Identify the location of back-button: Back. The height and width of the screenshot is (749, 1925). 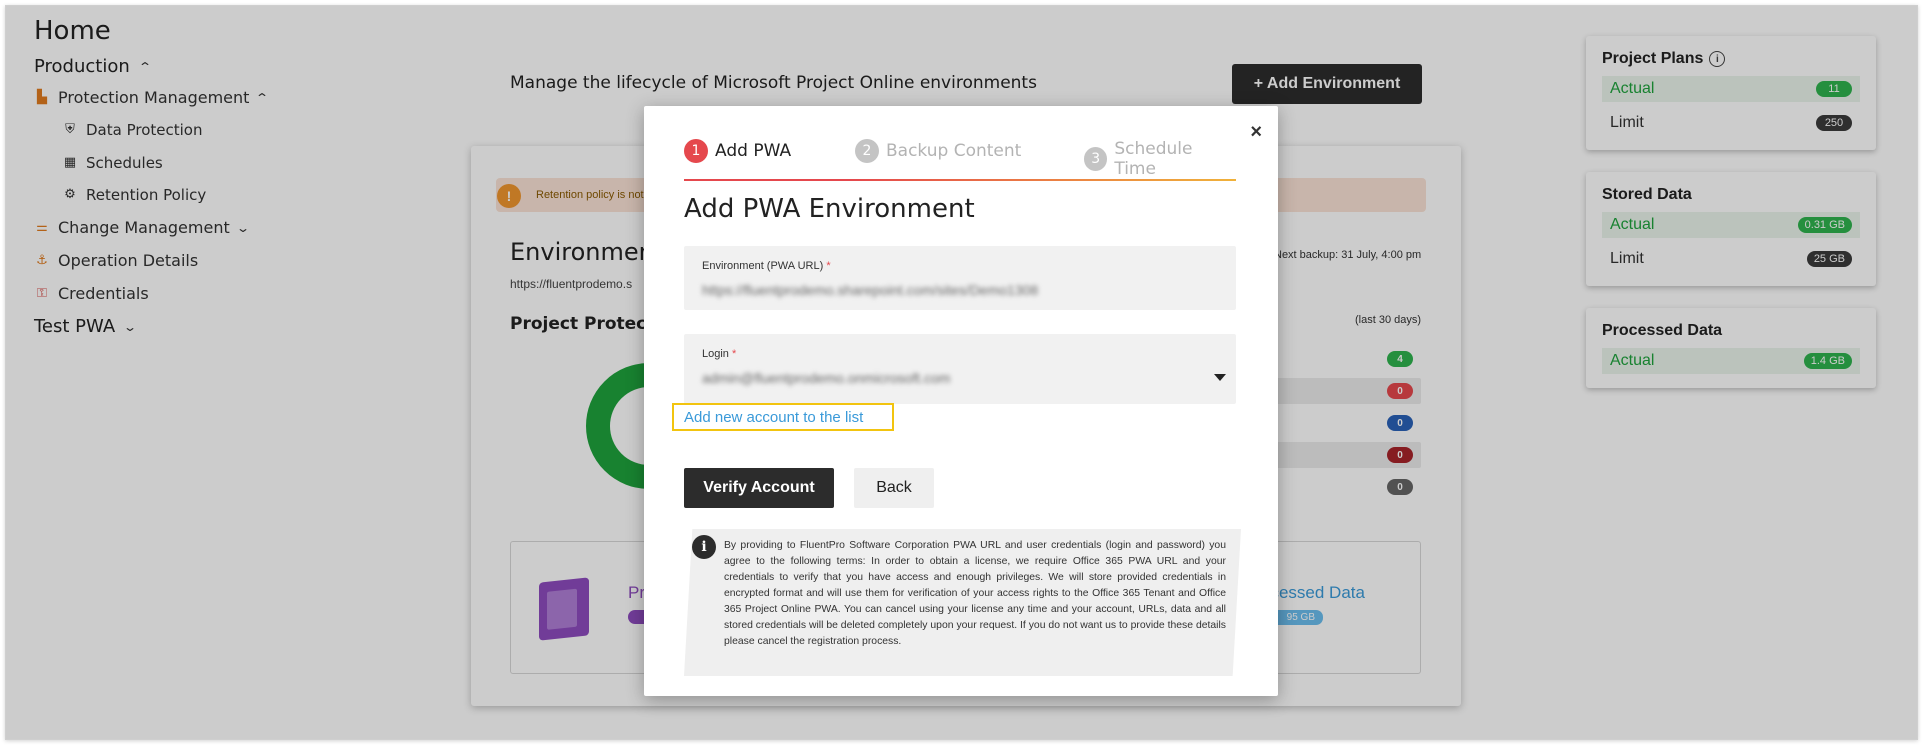
(894, 488).